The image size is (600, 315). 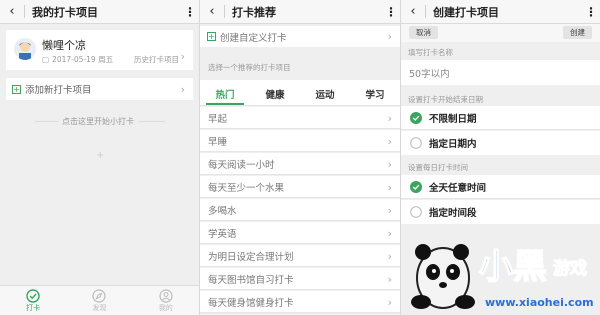 What do you see at coordinates (65, 12) in the screenshot?
I see `page-title: 我的打卡项目` at bounding box center [65, 12].